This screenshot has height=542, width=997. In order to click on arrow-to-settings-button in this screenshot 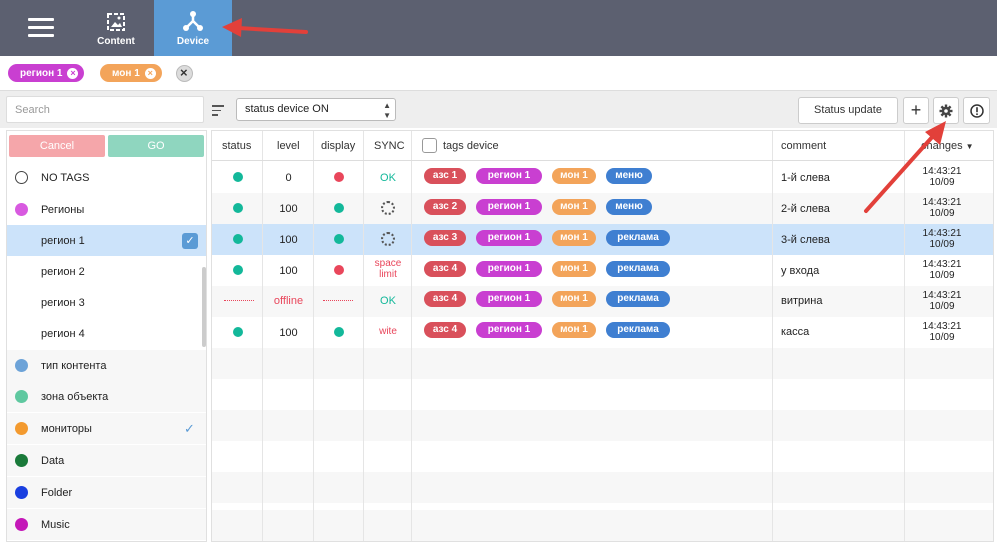, I will do `click(905, 167)`.